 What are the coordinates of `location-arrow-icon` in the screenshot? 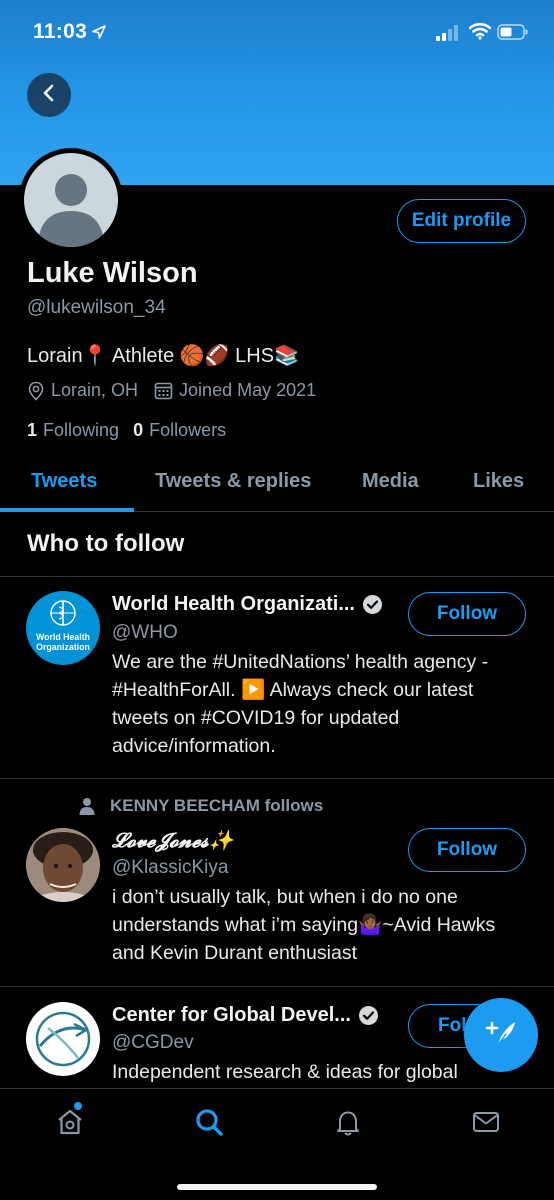 It's located at (99, 32).